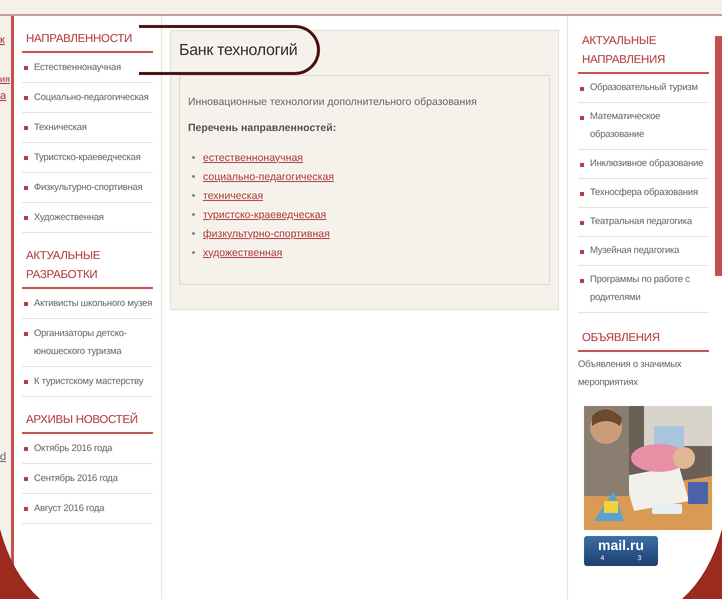  What do you see at coordinates (643, 339) in the screenshot?
I see `section-heading: ОБЪЯВЛЕНИЯ` at bounding box center [643, 339].